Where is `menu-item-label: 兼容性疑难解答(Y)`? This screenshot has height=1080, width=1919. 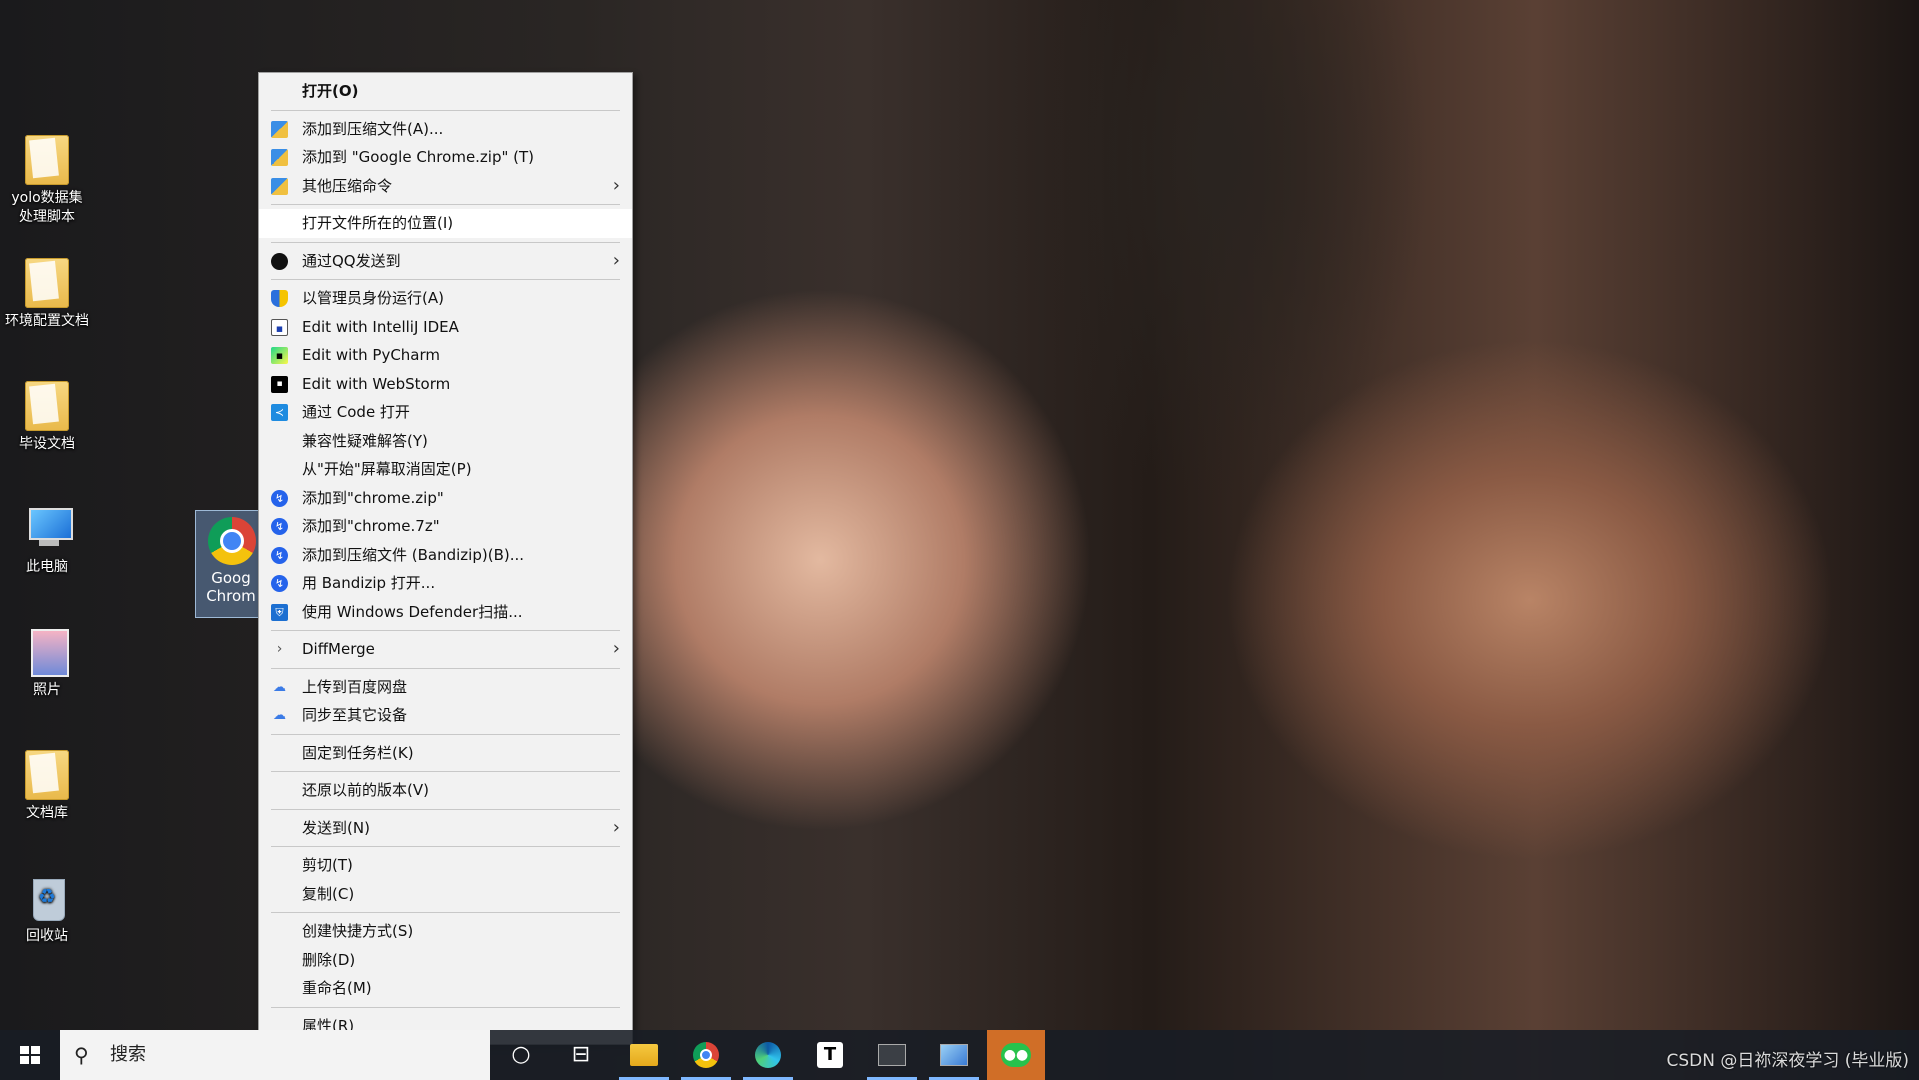 menu-item-label: 兼容性疑难解答(Y) is located at coordinates (365, 440).